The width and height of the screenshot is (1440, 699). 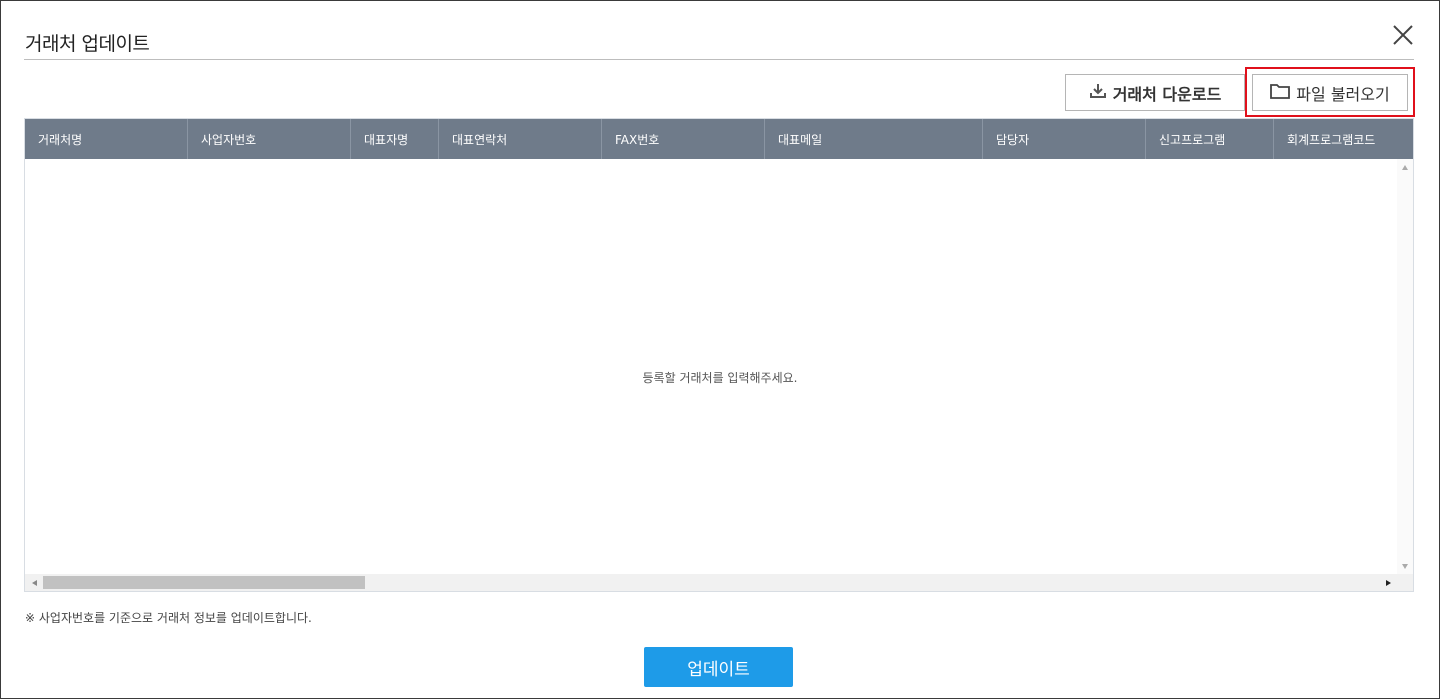 I want to click on load-file-button: 파일 불러오기, so click(x=1330, y=92).